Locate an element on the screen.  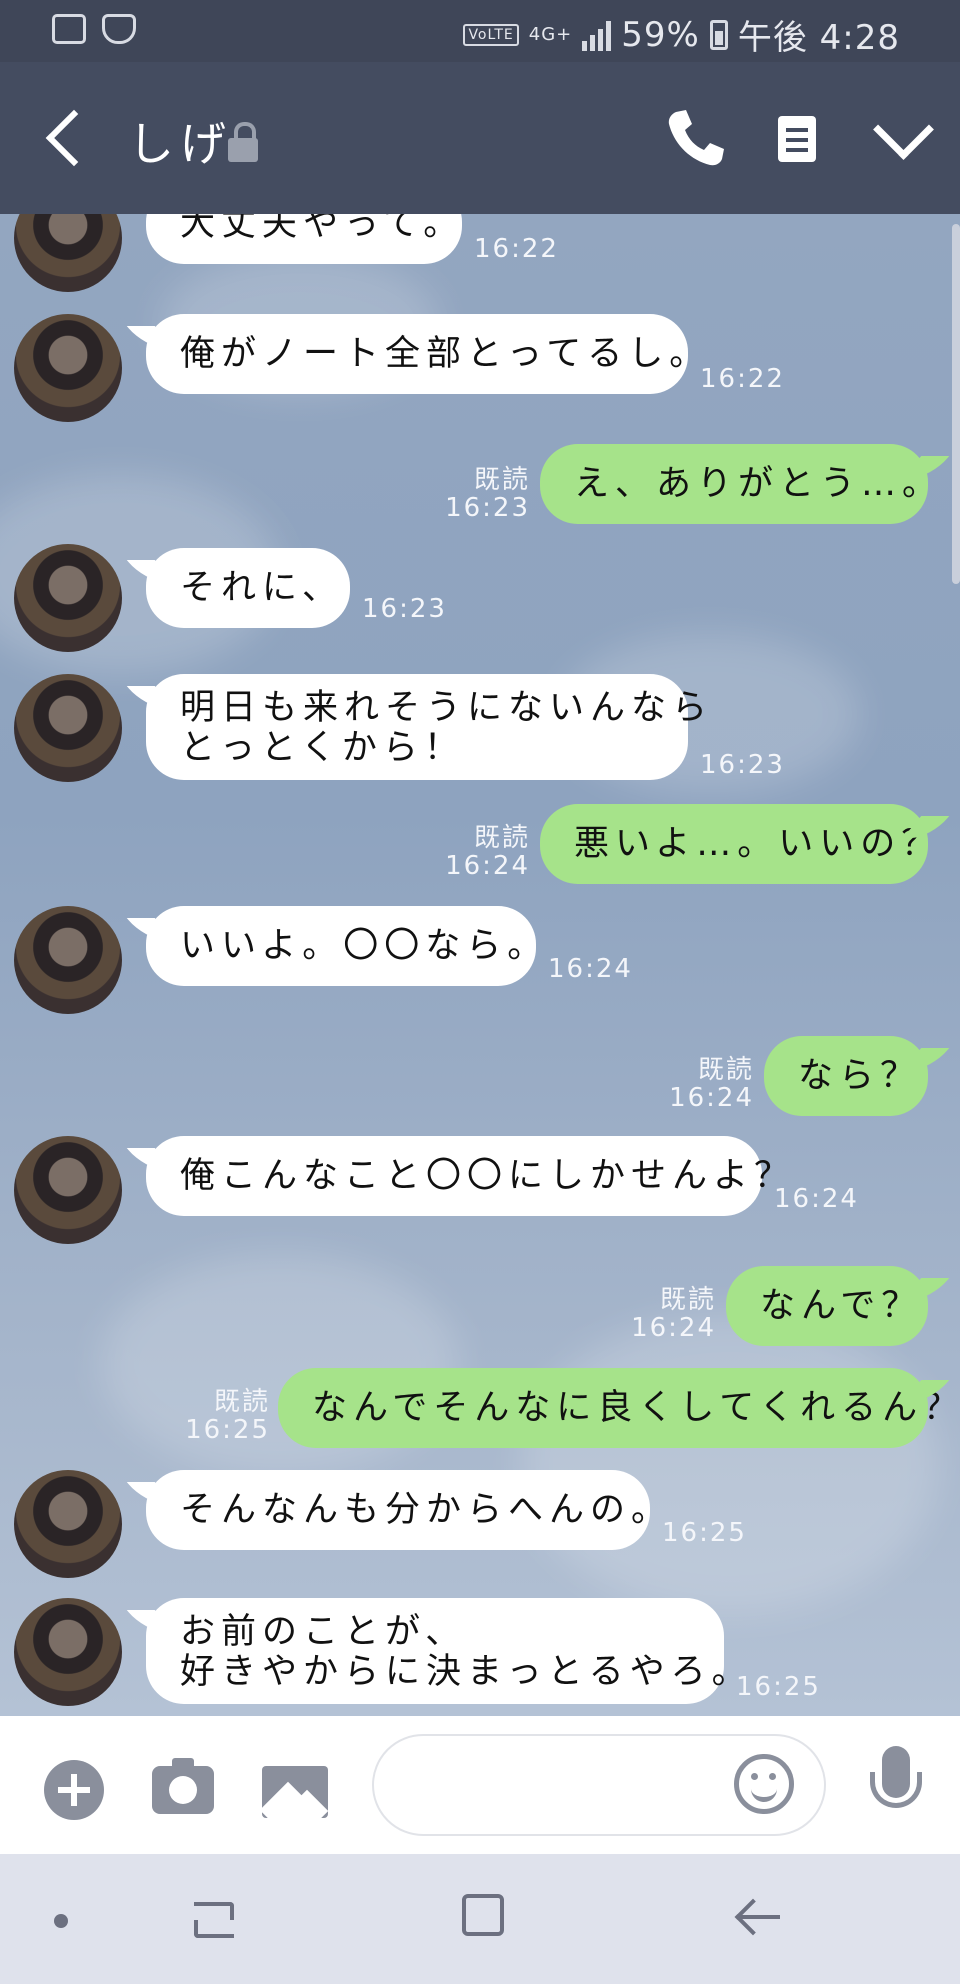
incoming-message: 大丈夫やって。 is located at coordinates (304, 239).